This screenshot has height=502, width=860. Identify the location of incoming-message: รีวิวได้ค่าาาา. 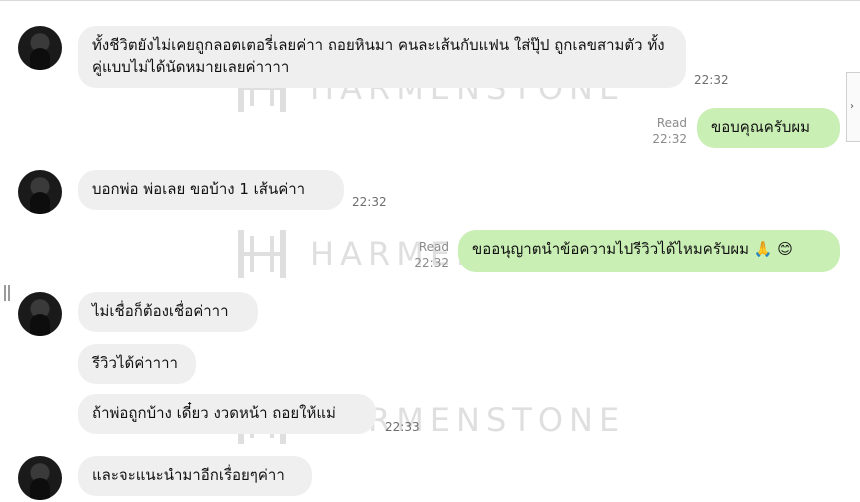
(137, 364).